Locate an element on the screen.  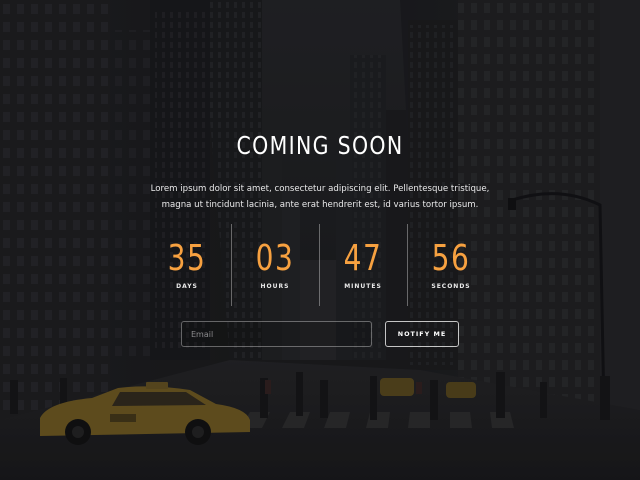
days-value: 35 is located at coordinates (187, 258).